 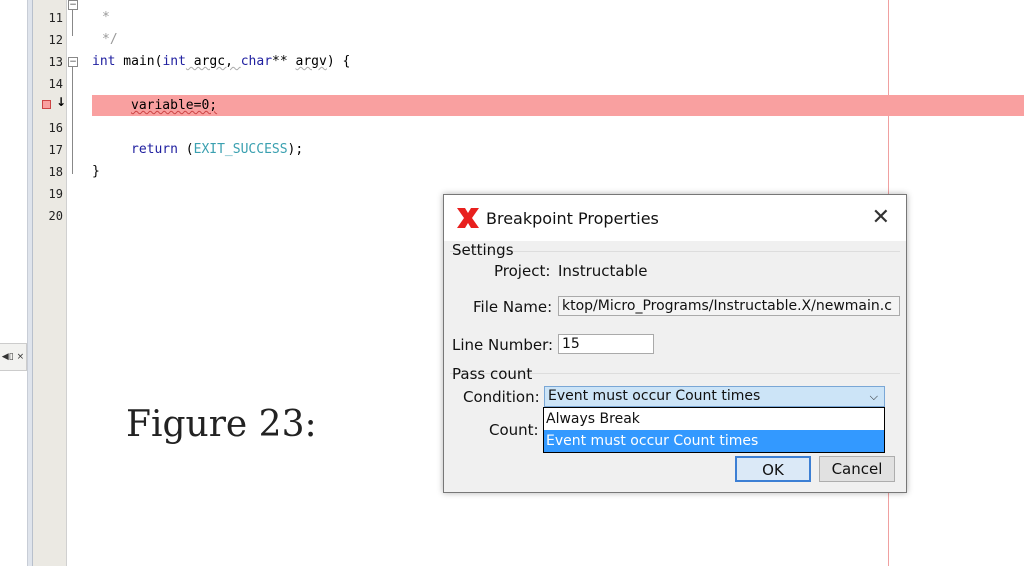 What do you see at coordinates (572, 218) in the screenshot?
I see `dialog-title: Breakpoint Properties` at bounding box center [572, 218].